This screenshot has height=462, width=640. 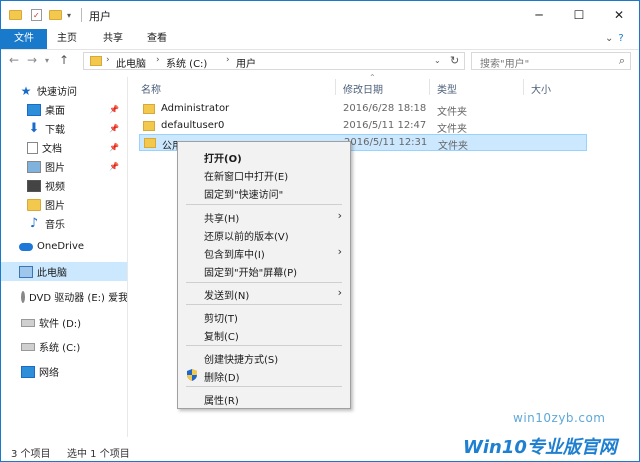 I want to click on minimize-button: ─, so click(x=539, y=15).